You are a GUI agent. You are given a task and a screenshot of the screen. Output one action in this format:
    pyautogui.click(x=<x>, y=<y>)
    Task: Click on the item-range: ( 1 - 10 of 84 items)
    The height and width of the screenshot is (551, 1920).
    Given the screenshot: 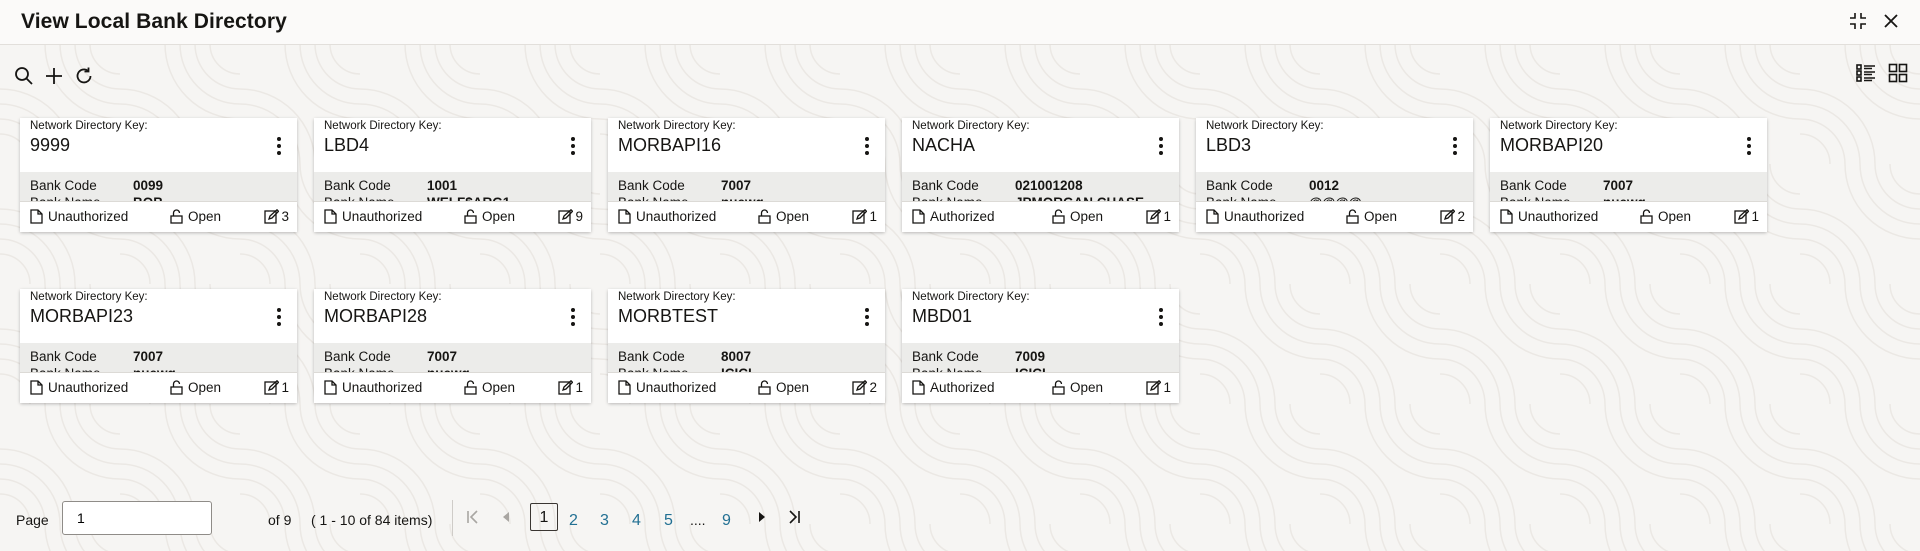 What is the action you would take?
    pyautogui.click(x=372, y=520)
    